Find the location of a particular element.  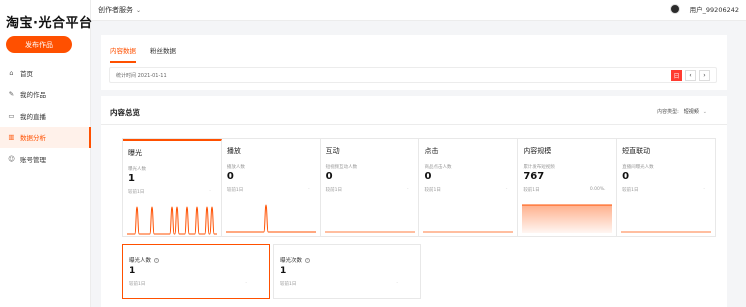

metric-subtitle: 商品点击人数 is located at coordinates (438, 167).